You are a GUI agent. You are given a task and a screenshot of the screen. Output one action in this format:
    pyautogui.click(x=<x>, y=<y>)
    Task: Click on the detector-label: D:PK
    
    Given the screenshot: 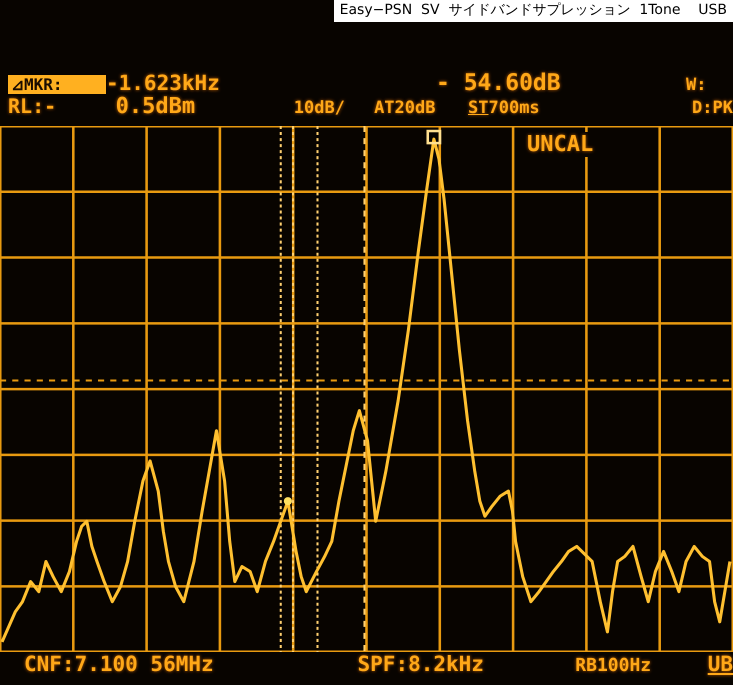 What is the action you would take?
    pyautogui.click(x=712, y=108)
    